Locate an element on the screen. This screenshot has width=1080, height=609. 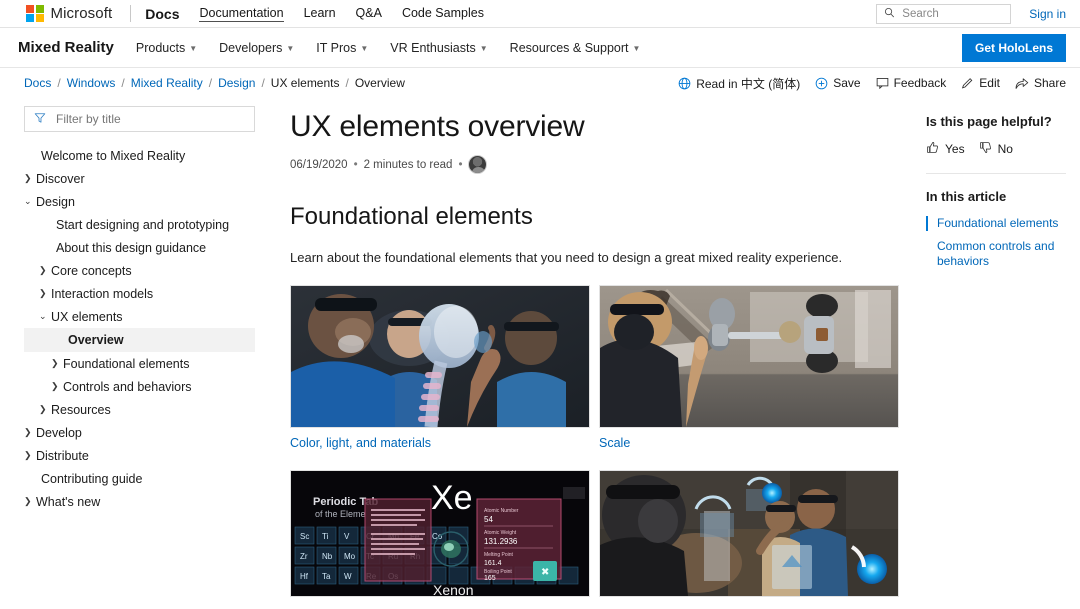
microsoft-wordmark: Microsoft is located at coordinates (81, 13).